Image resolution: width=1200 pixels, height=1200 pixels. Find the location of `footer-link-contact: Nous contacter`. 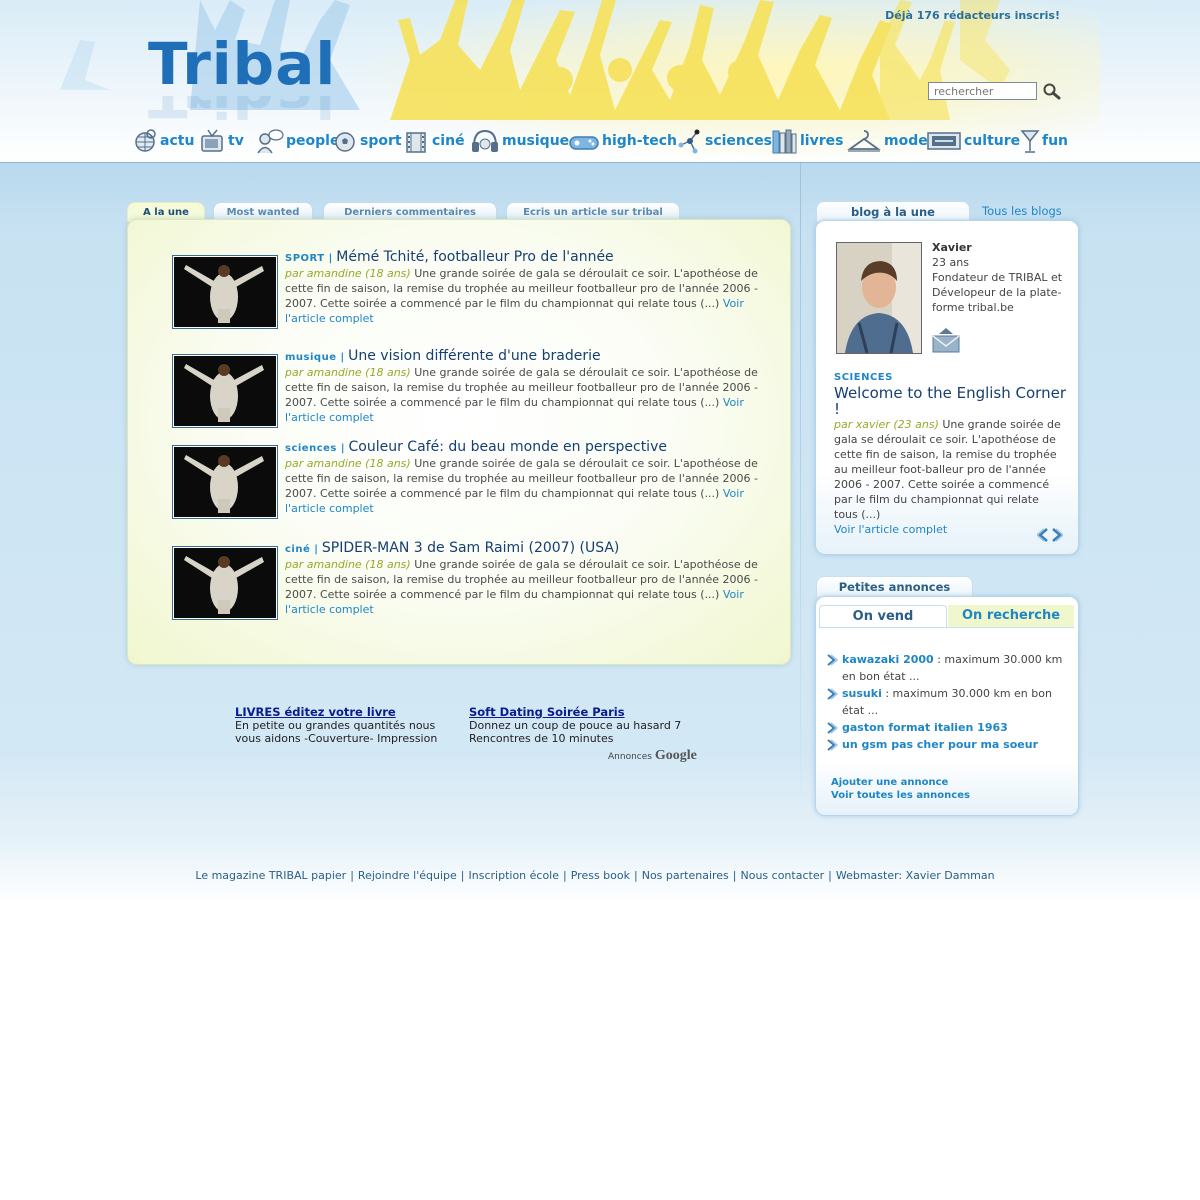

footer-link-contact: Nous contacter is located at coordinates (783, 875).